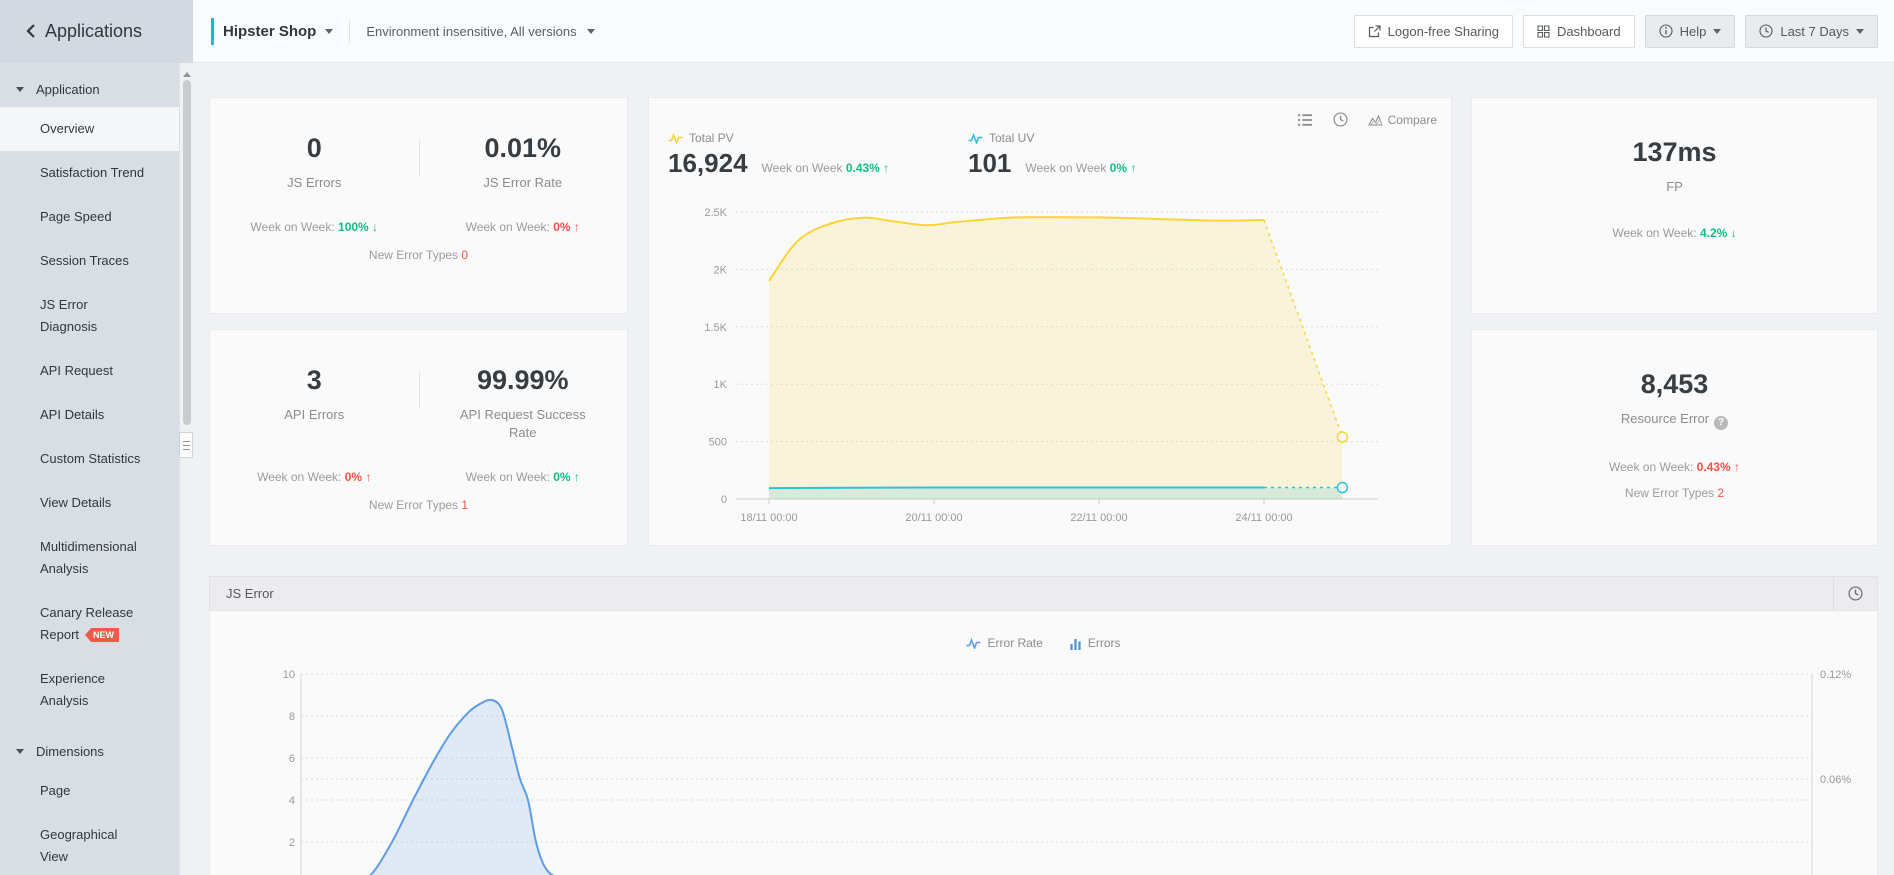  Describe the element at coordinates (1075, 644) in the screenshot. I see `errors-bars-icon` at that location.